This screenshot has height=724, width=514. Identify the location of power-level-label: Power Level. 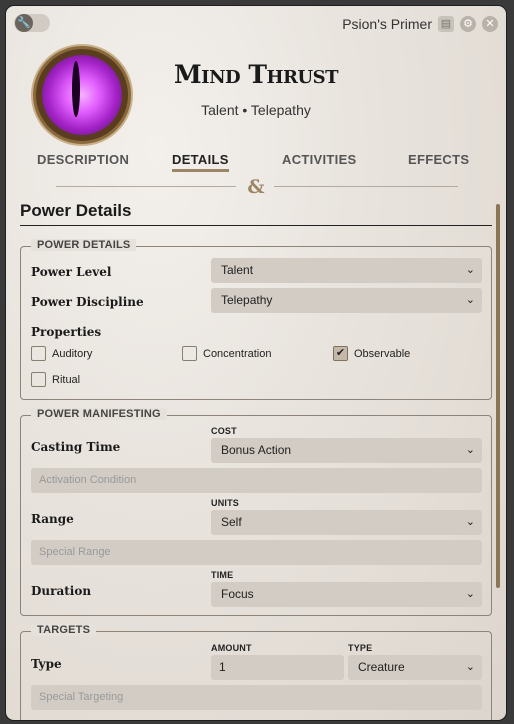
(71, 272).